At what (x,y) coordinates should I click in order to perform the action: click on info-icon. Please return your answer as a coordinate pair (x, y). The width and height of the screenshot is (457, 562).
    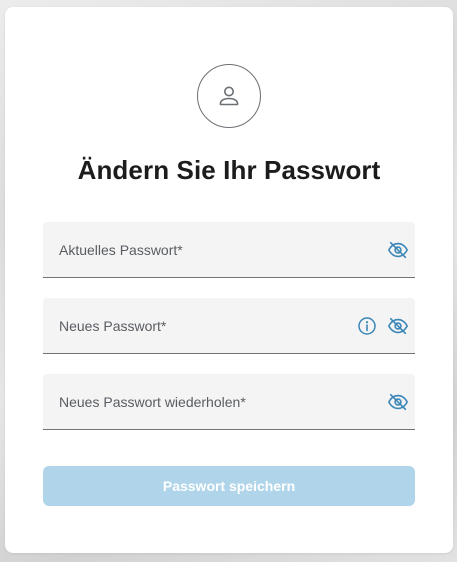
    Looking at the image, I should click on (367, 326).